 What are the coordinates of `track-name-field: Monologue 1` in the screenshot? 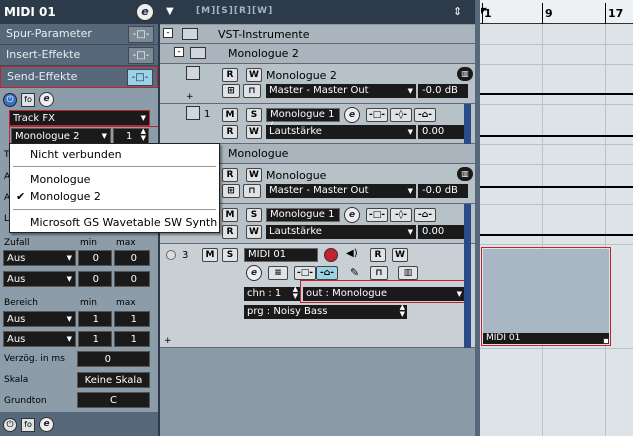 It's located at (303, 215).